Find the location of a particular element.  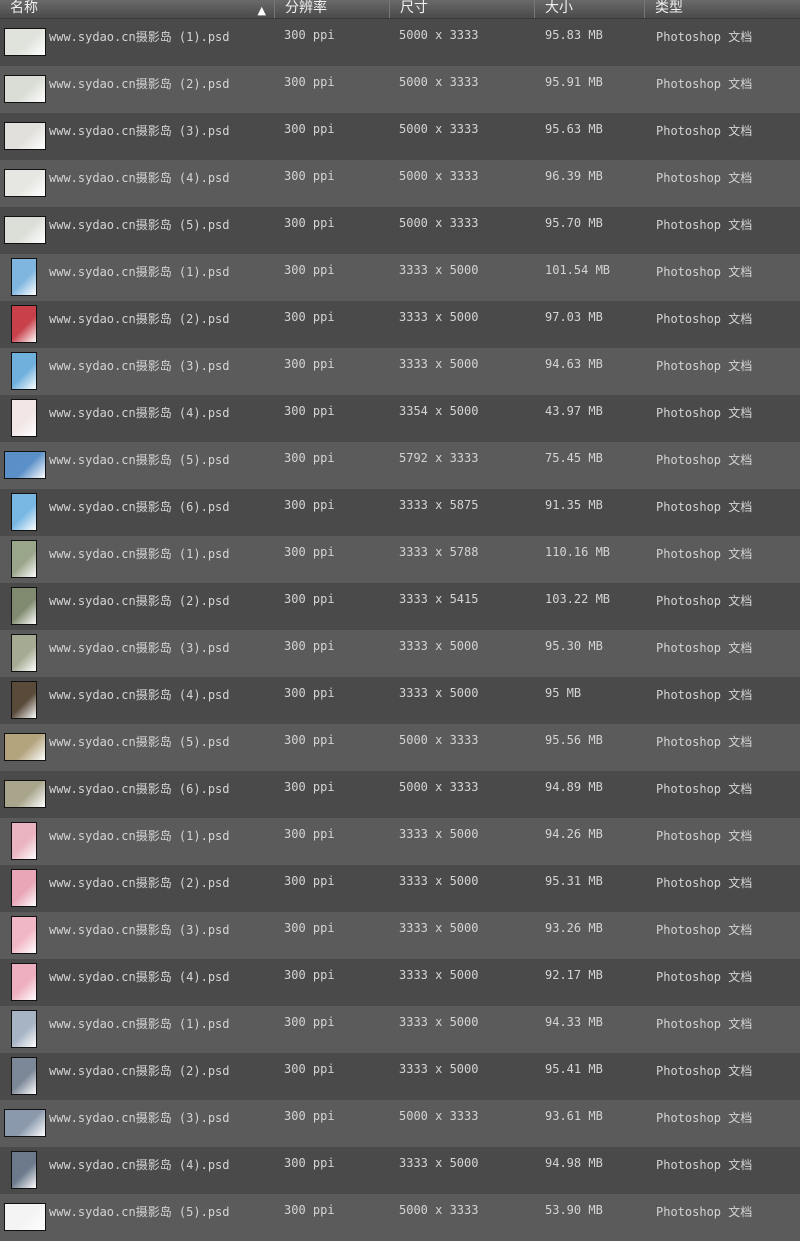

file-size: 95.56 MB is located at coordinates (574, 740).